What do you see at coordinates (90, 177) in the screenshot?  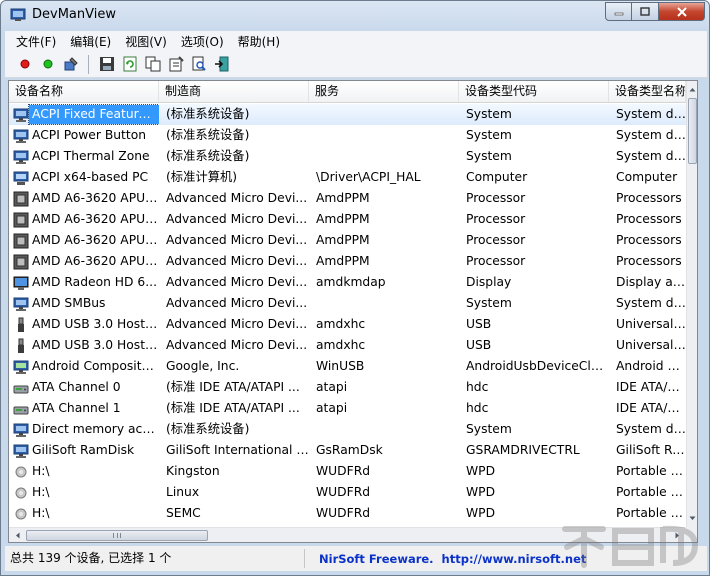 I see `device-name-text: ACPI x64-based PC` at bounding box center [90, 177].